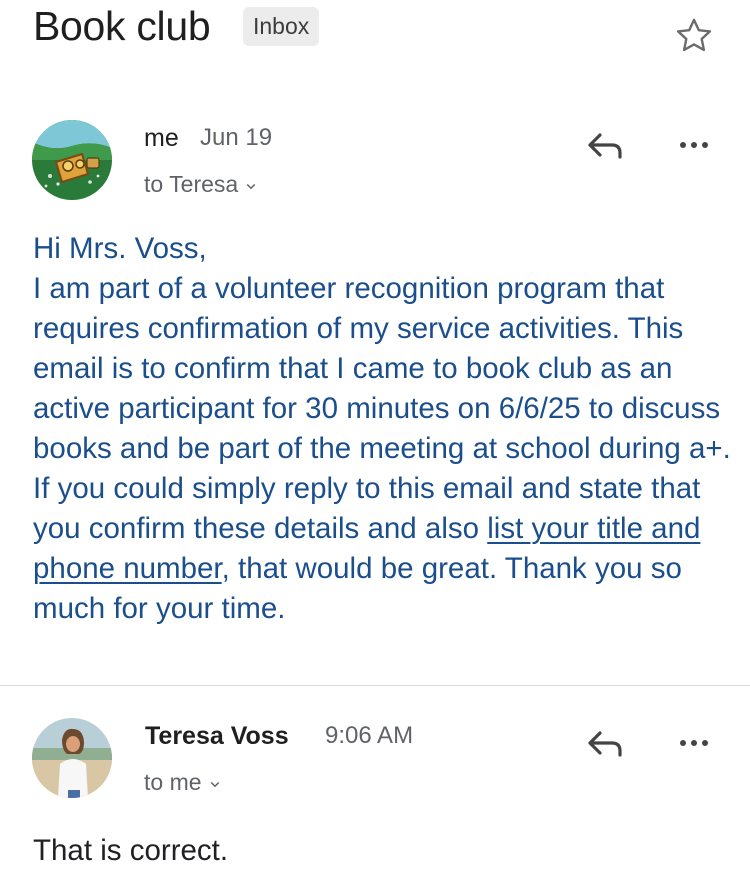 This screenshot has height=892, width=750. What do you see at coordinates (191, 184) in the screenshot?
I see `recipients-text: to Teresa` at bounding box center [191, 184].